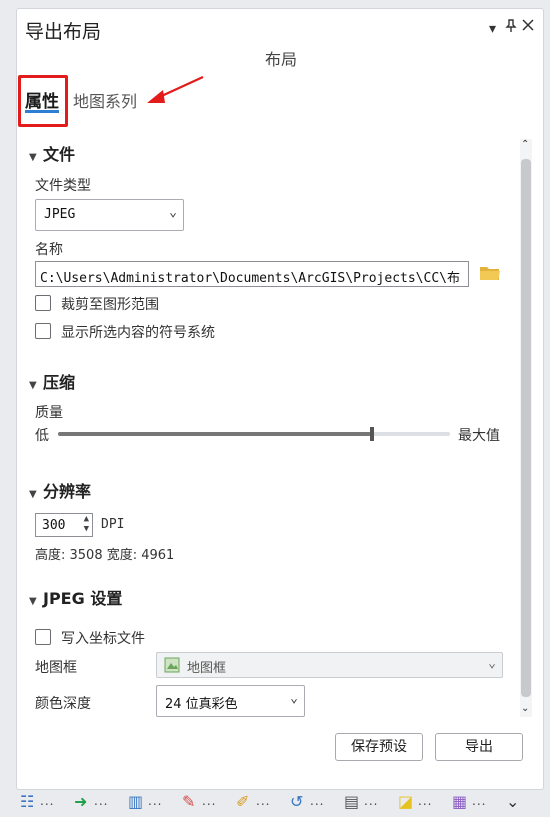 This screenshot has width=550, height=817. Describe the element at coordinates (27, 801) in the screenshot. I see `contents-icon: ☷` at that location.